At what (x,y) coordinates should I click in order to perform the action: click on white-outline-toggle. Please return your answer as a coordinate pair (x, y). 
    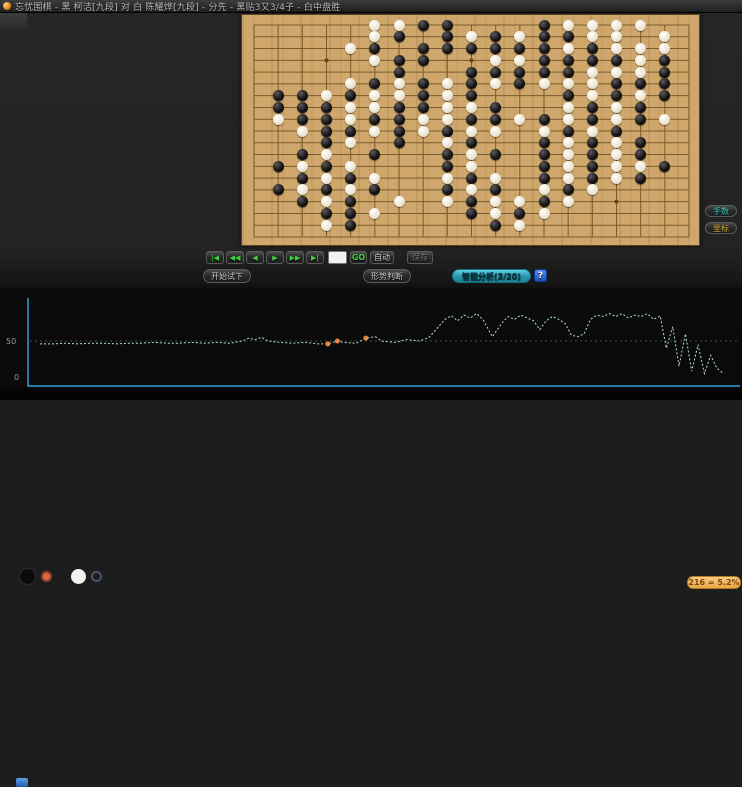
    Looking at the image, I should click on (96, 576).